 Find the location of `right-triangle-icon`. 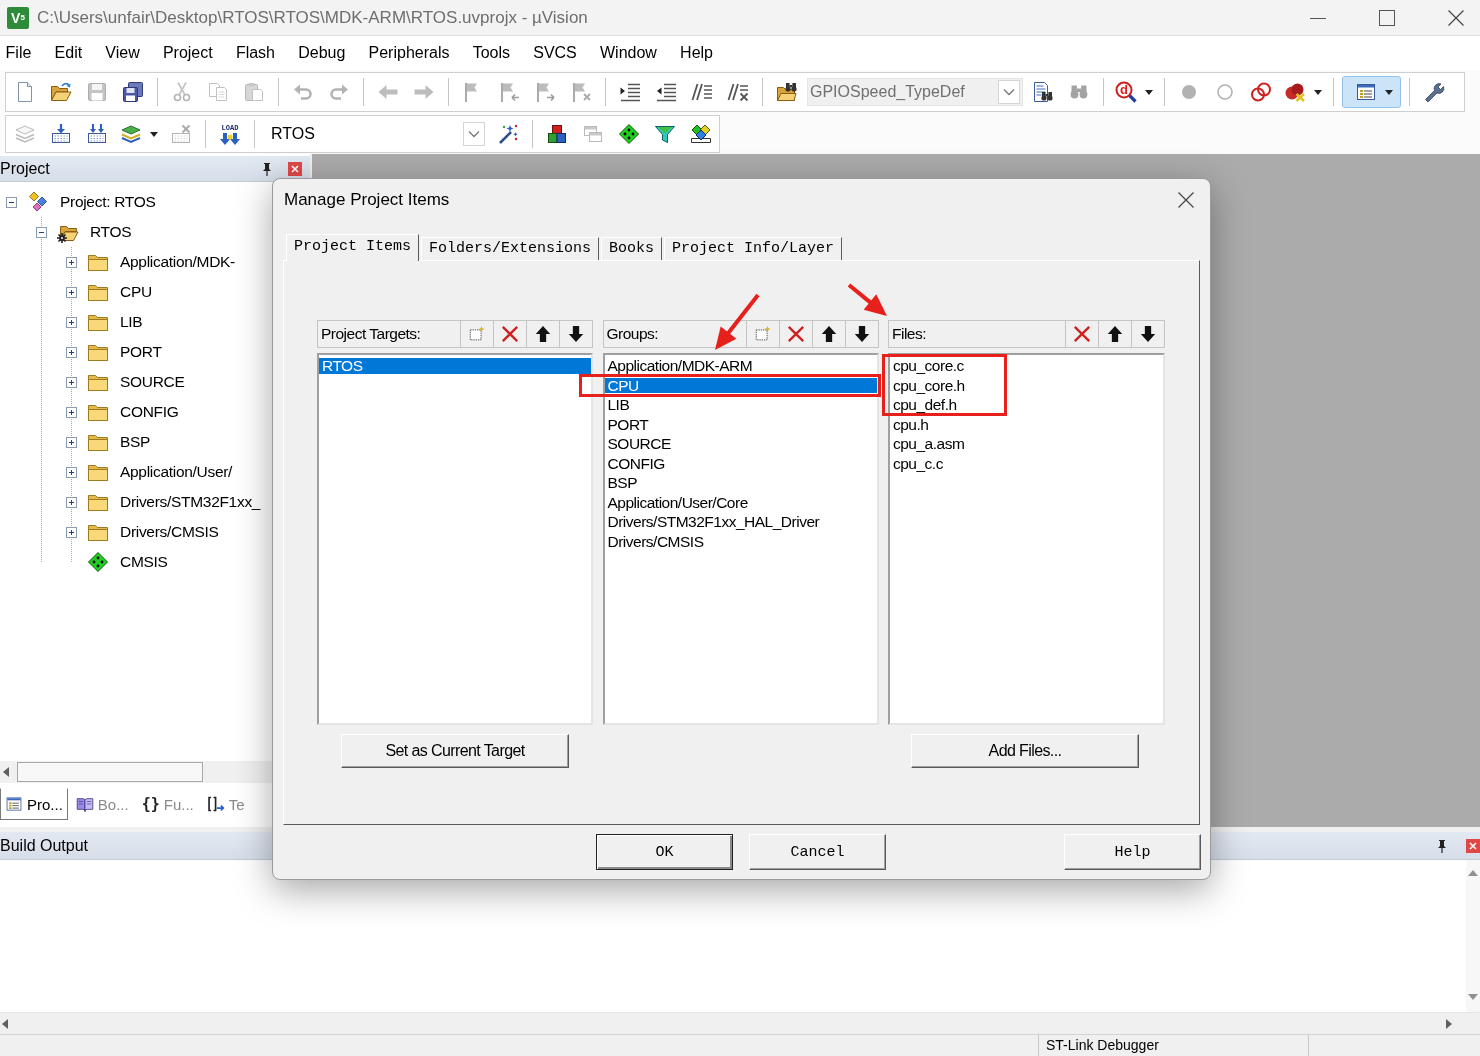

right-triangle-icon is located at coordinates (1449, 1023).